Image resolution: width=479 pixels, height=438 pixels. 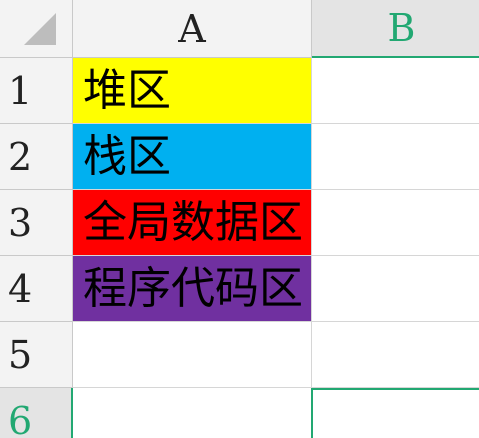 What do you see at coordinates (36, 413) in the screenshot?
I see `row-header-6: 6` at bounding box center [36, 413].